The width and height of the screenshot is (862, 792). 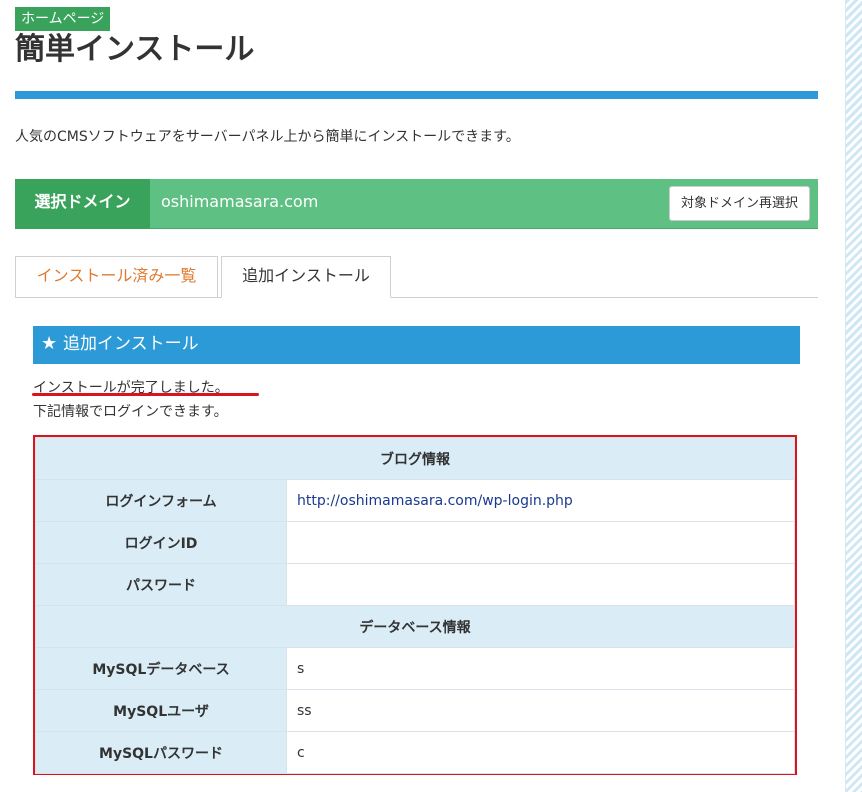 I want to click on table-row: パスワード, so click(x=415, y=584).